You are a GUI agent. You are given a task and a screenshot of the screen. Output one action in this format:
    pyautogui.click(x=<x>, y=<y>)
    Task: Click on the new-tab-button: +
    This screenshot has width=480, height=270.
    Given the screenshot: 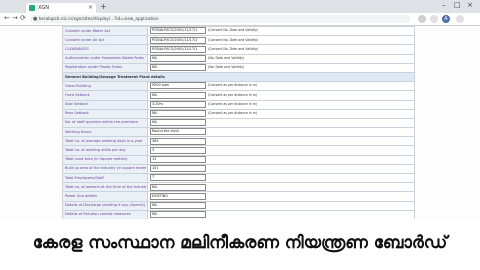 What is the action you would take?
    pyautogui.click(x=103, y=6)
    